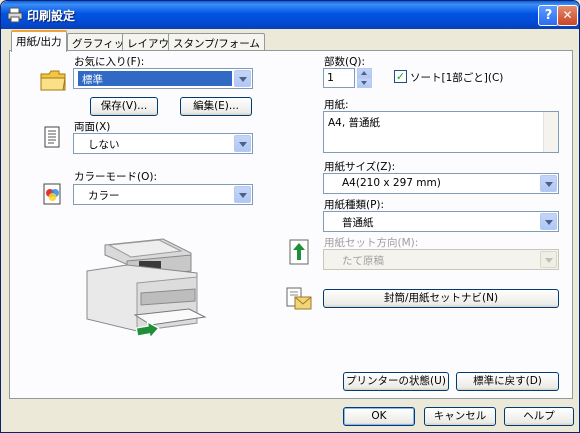 This screenshot has height=433, width=580. Describe the element at coordinates (109, 62) in the screenshot. I see `favorites-label: お気に入り(F):` at that location.